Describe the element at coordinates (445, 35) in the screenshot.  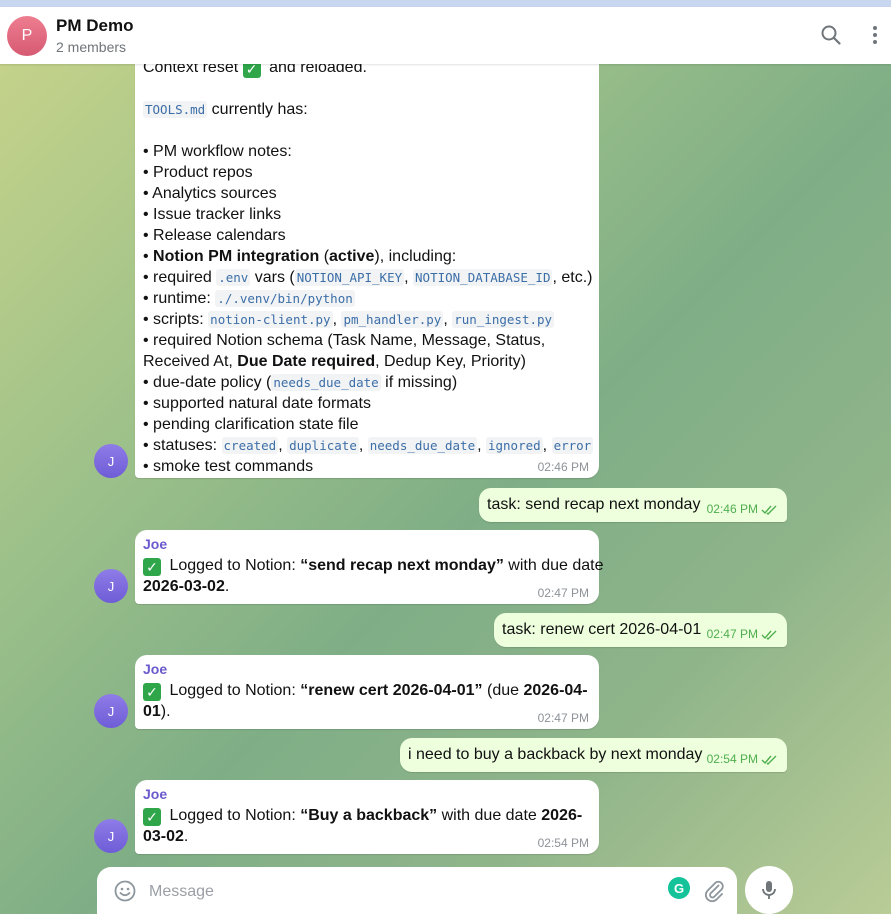
I see `chat-header: P PM Demo 2 members` at that location.